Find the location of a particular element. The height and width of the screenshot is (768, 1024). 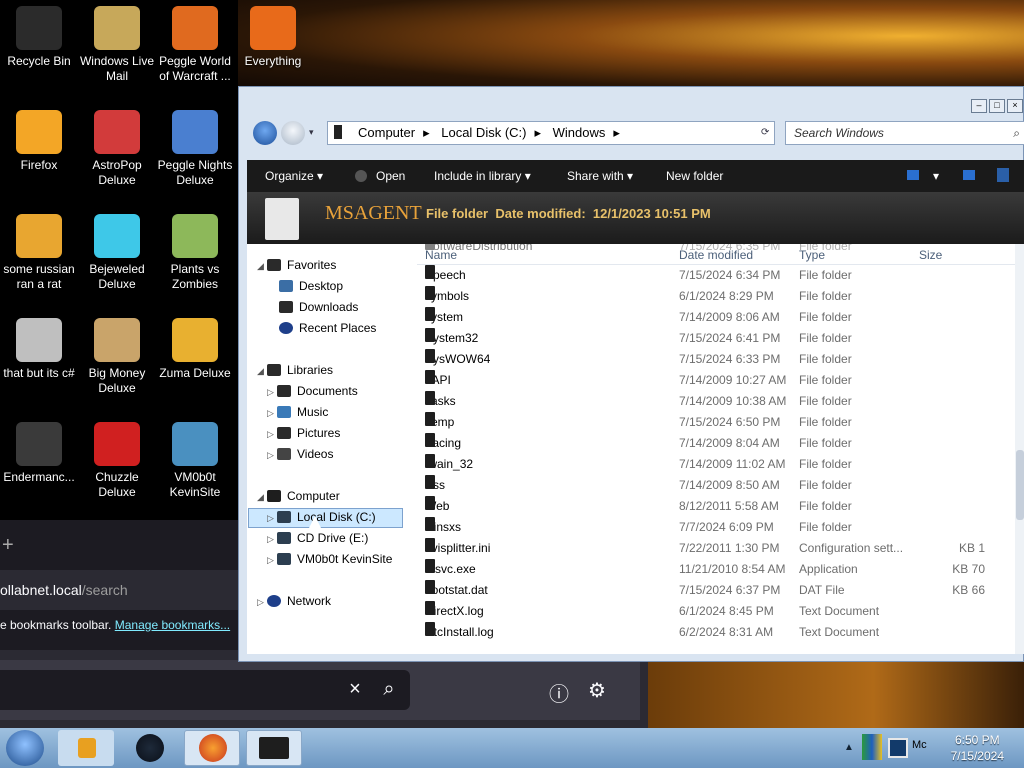

desktop-icon-mail: Windows Live Mail is located at coordinates (117, 42).